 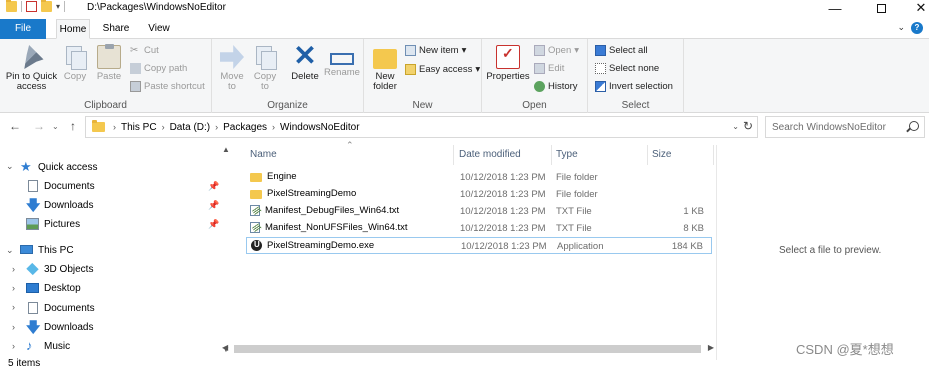 I want to click on scroll-left-icon: ◀, so click(x=225, y=347).